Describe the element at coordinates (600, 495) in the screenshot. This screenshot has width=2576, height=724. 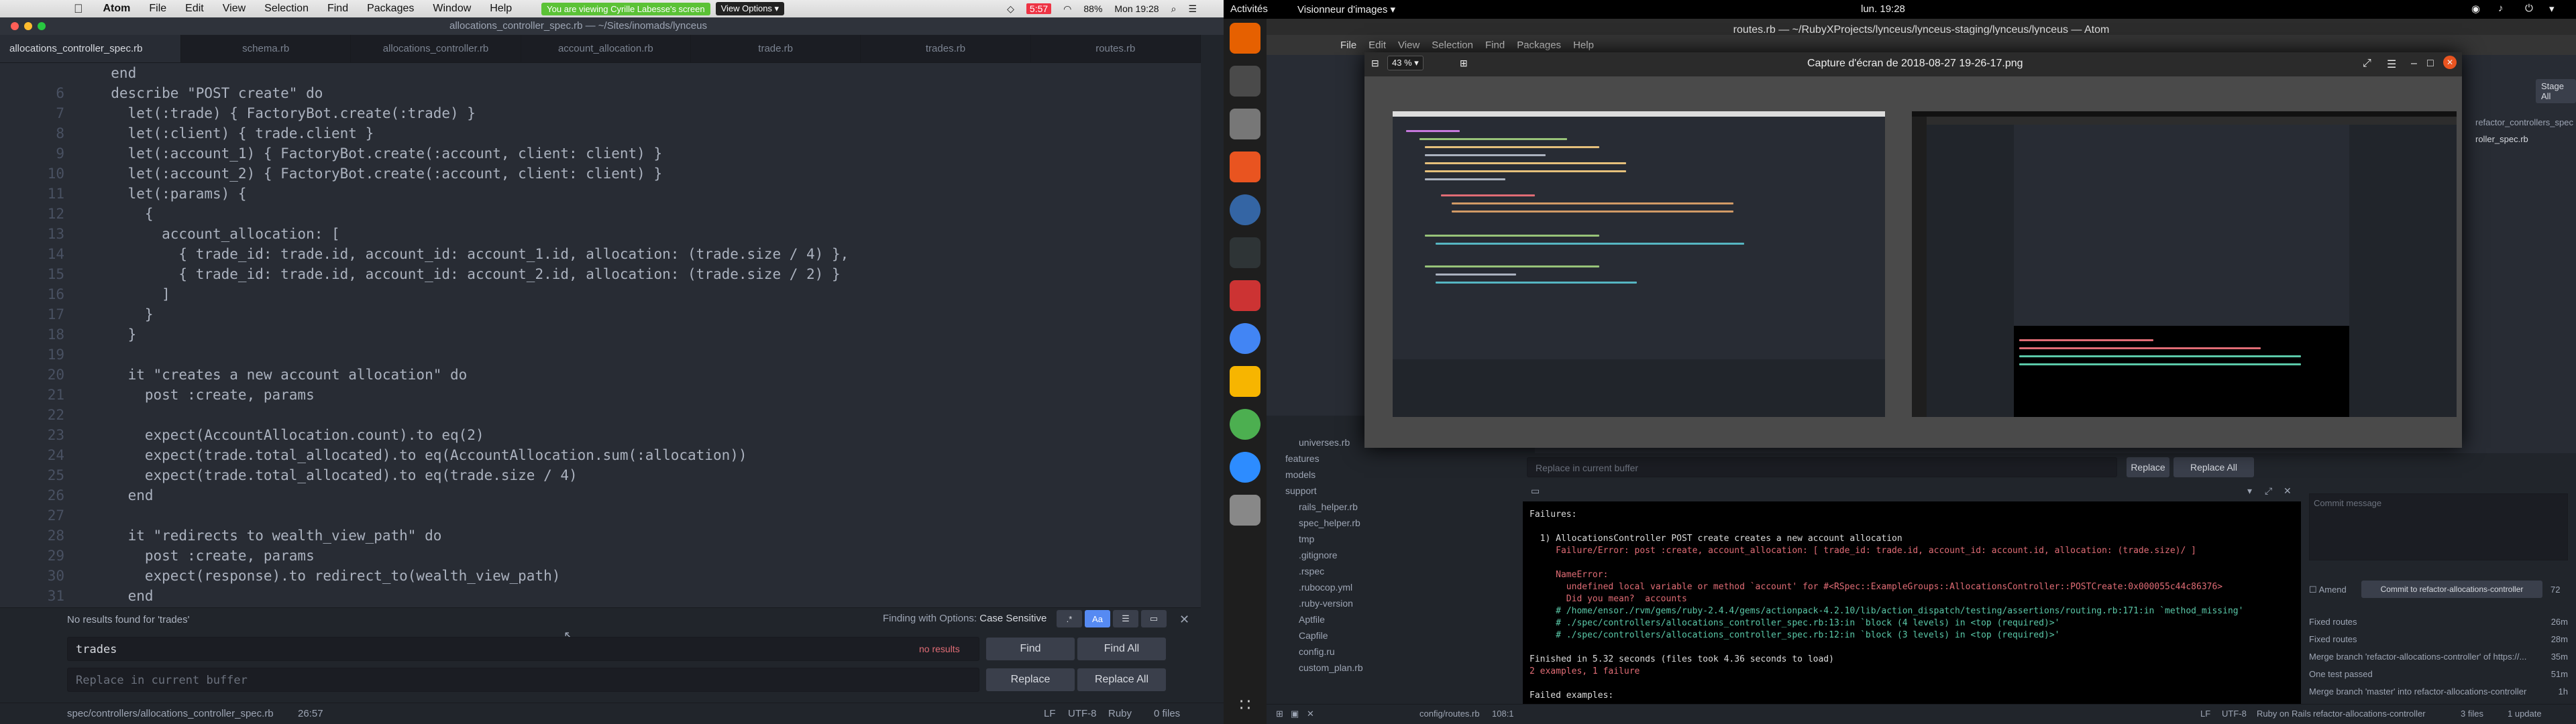
I see `code-line: 26 end` at that location.